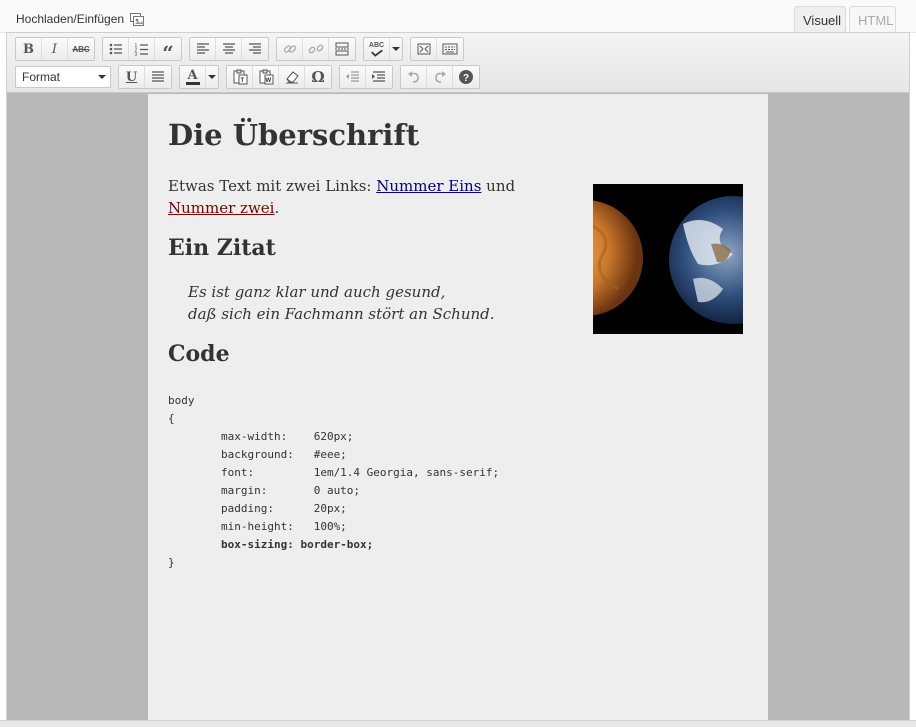  I want to click on heading-code: Code, so click(199, 354).